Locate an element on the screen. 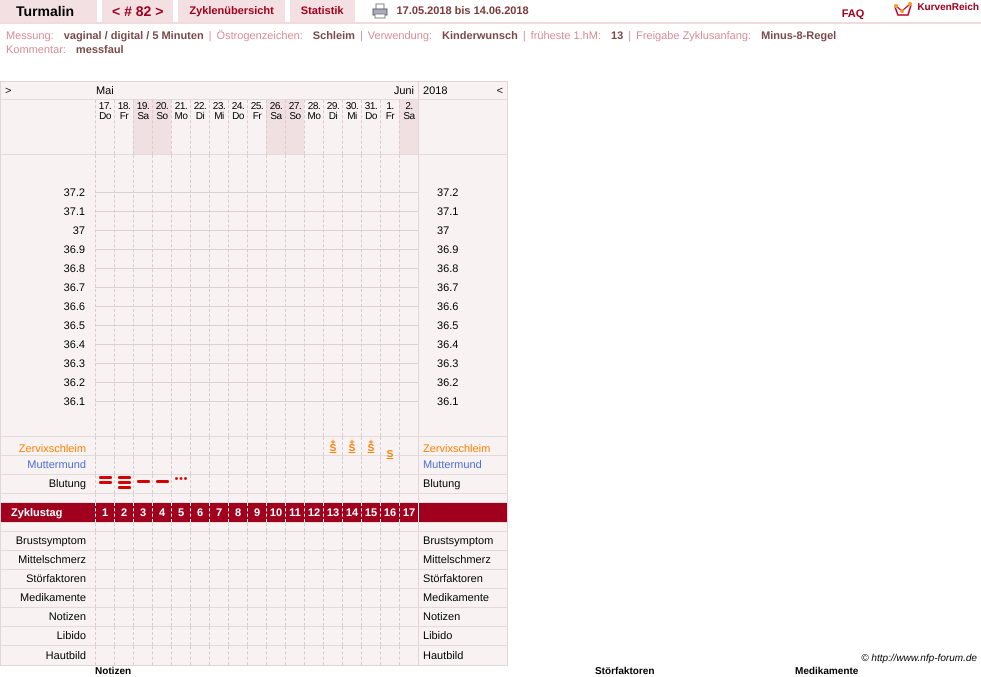 The height and width of the screenshot is (677, 981). day-header: 17. Do is located at coordinates (104, 127).